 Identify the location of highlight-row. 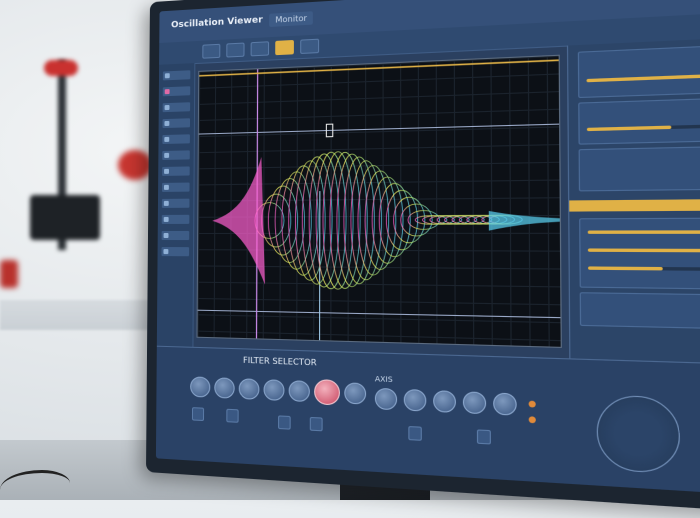
(634, 204).